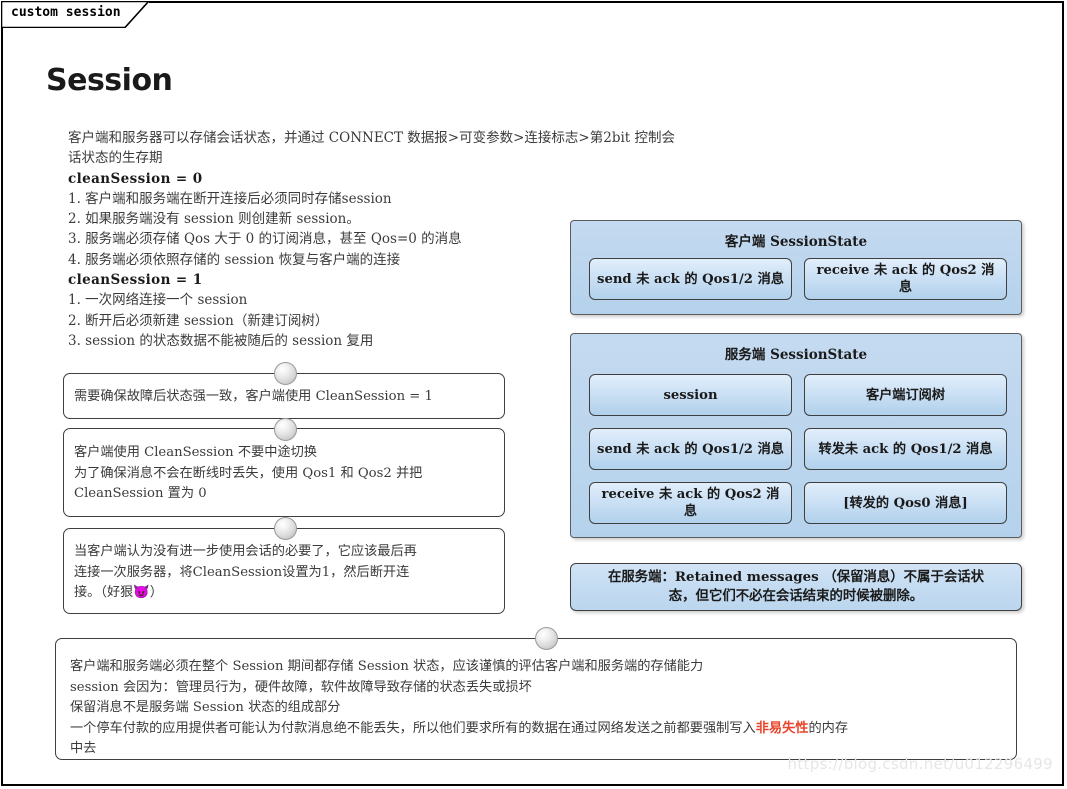 The image size is (1067, 789). What do you see at coordinates (905, 503) in the screenshot?
I see `server-cell-forwarded-qos0: [转发的 Qos0 消息]` at bounding box center [905, 503].